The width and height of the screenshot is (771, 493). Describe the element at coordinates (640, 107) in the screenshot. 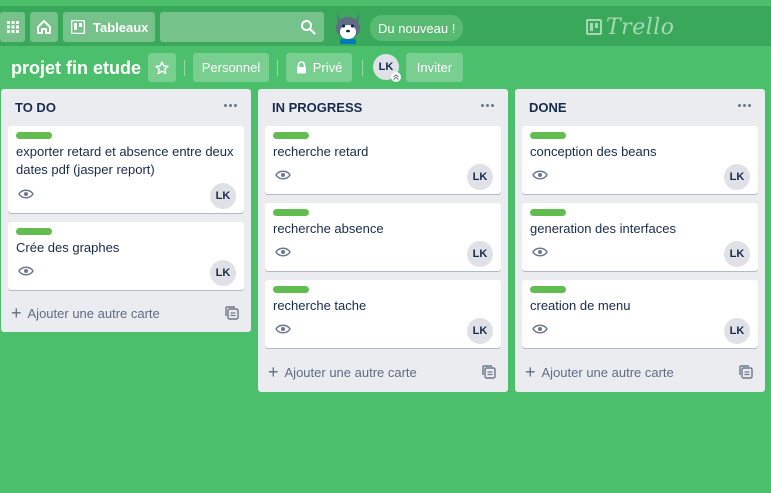

I see `list-header: DONE` at that location.